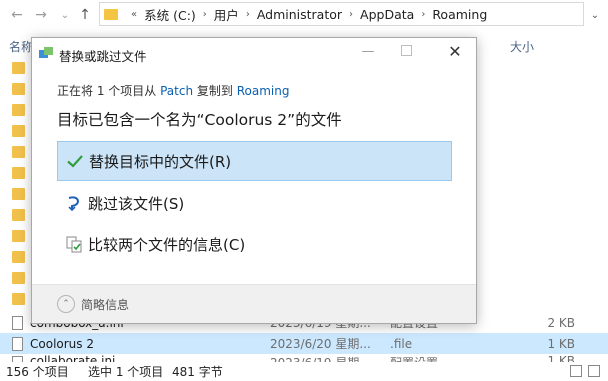 The image size is (608, 381). What do you see at coordinates (254, 203) in the screenshot?
I see `skip-option-button: 跳过该文件(S)` at bounding box center [254, 203].